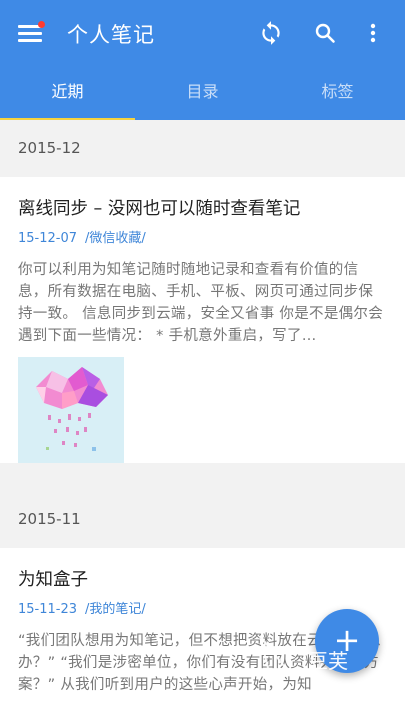  What do you see at coordinates (67, 94) in the screenshot?
I see `tab-recent: 近期` at bounding box center [67, 94].